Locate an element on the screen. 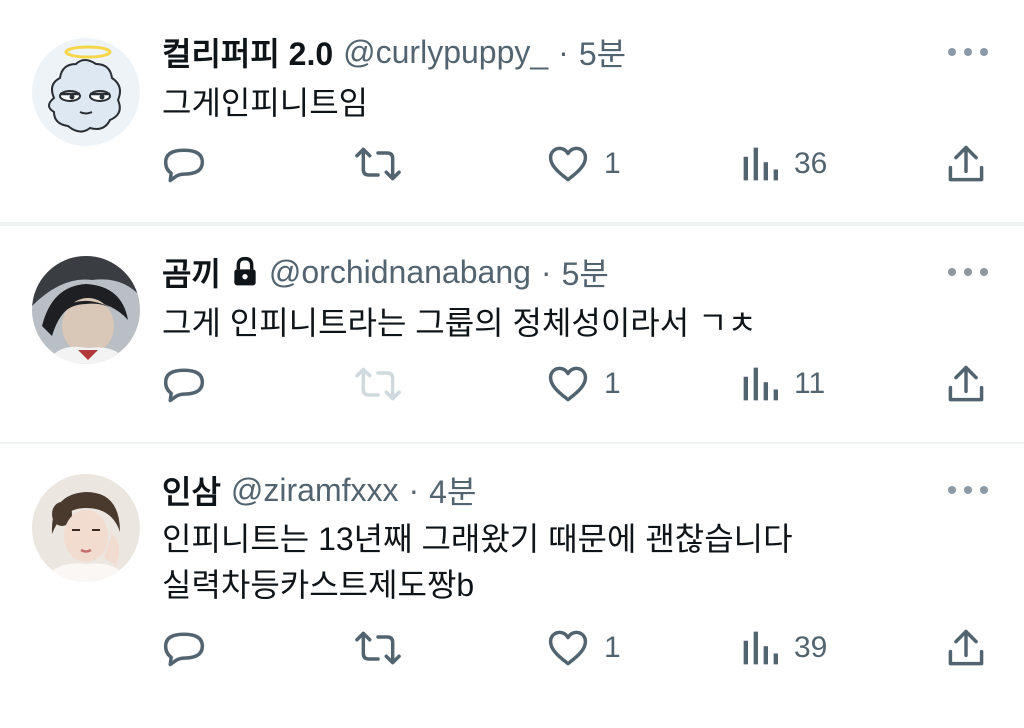 The width and height of the screenshot is (1024, 728). lock-icon is located at coordinates (245, 271).